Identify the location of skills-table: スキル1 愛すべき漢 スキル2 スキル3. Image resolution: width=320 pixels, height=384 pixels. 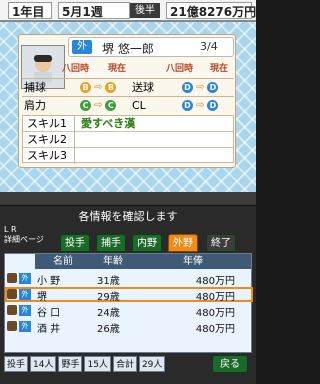
(128, 139).